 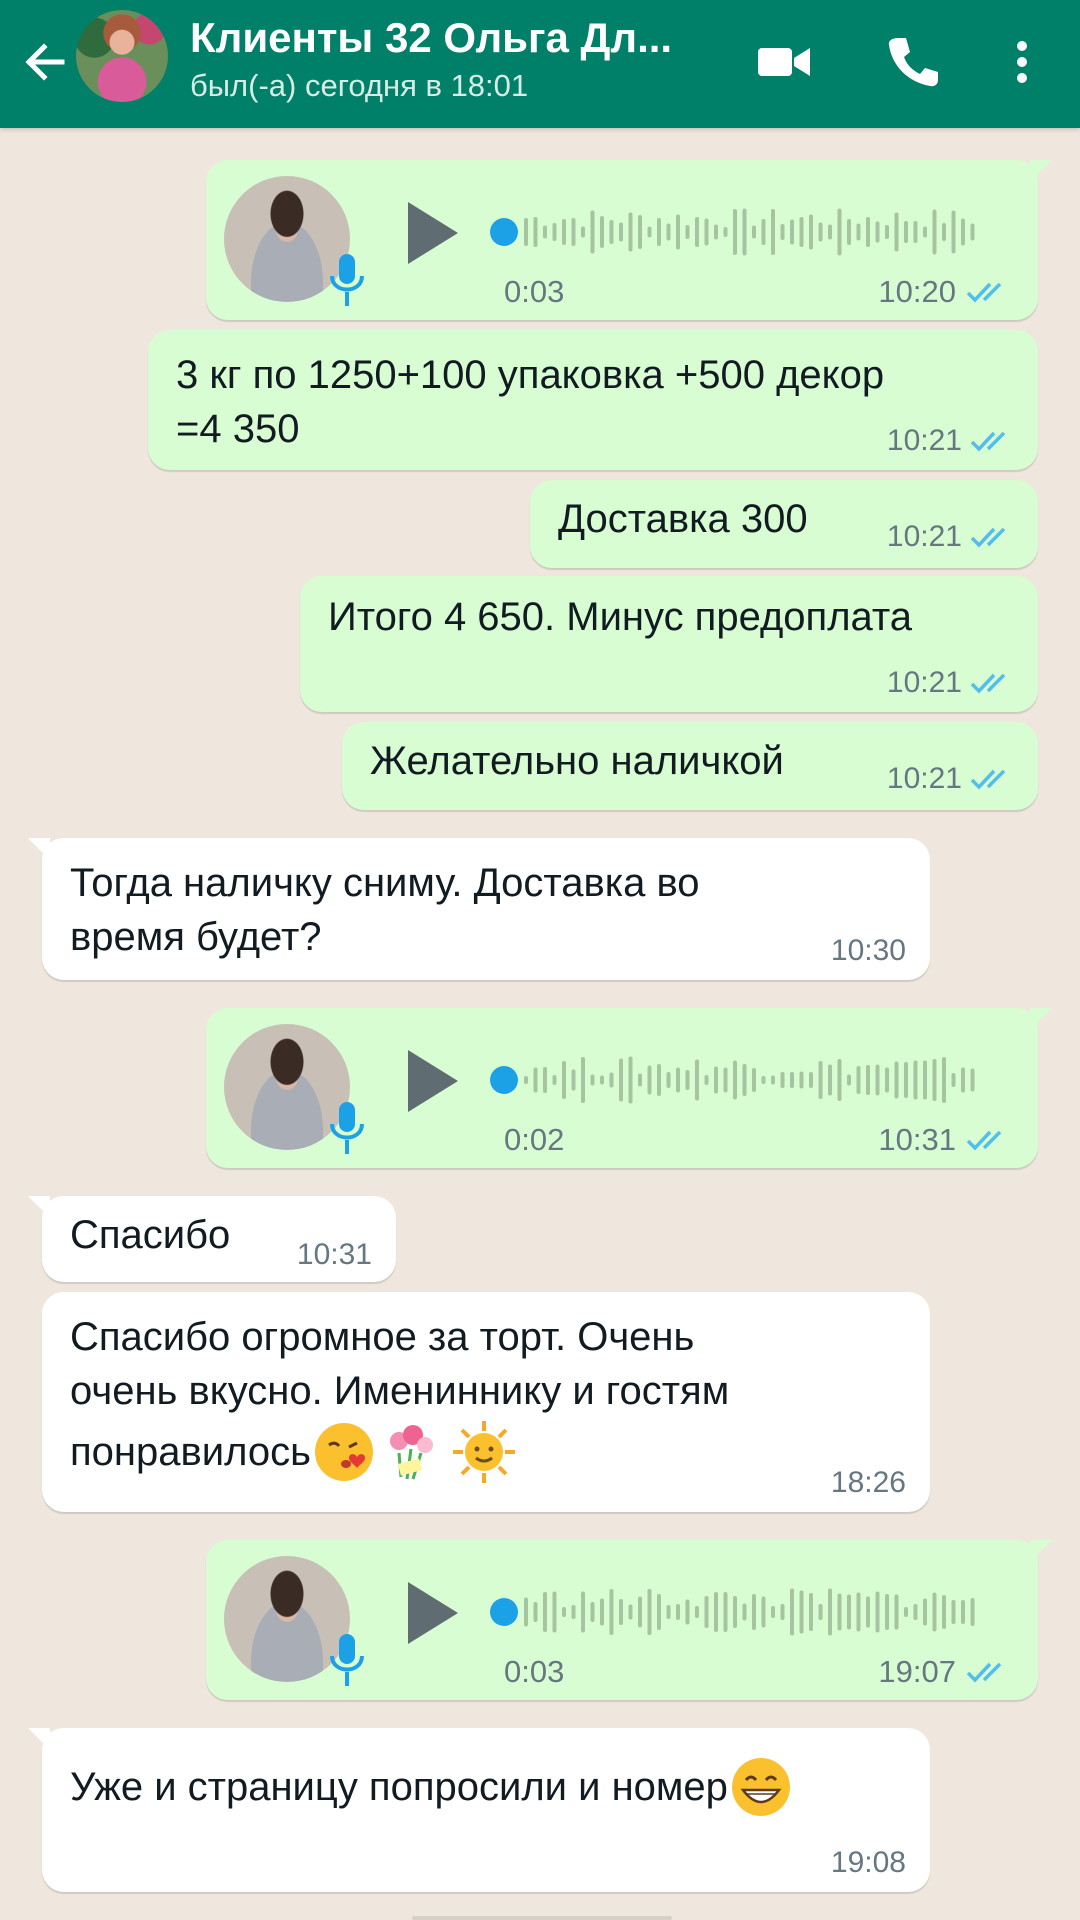 I want to click on message-meta: 10:21, so click(x=950, y=537).